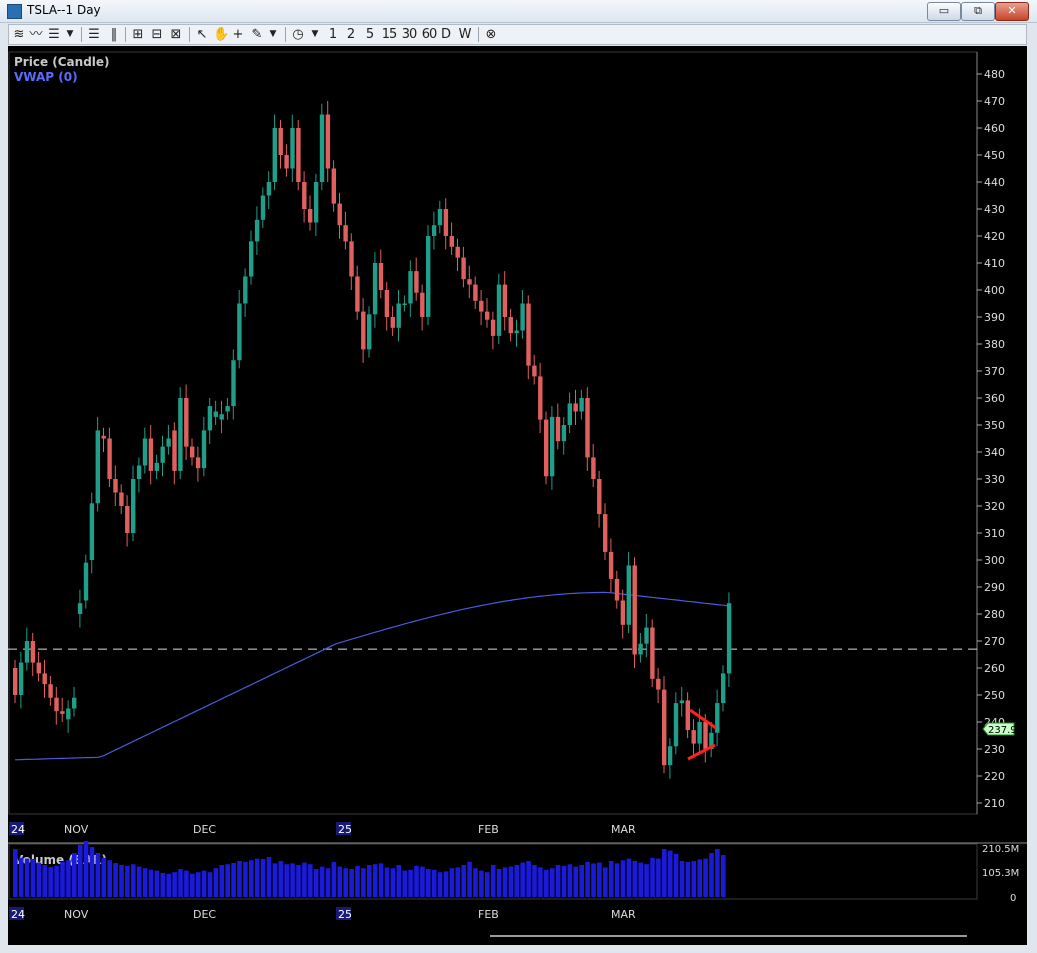 The width and height of the screenshot is (1037, 953). Describe the element at coordinates (94, 34) in the screenshot. I see `hlines-icon: ☰` at that location.